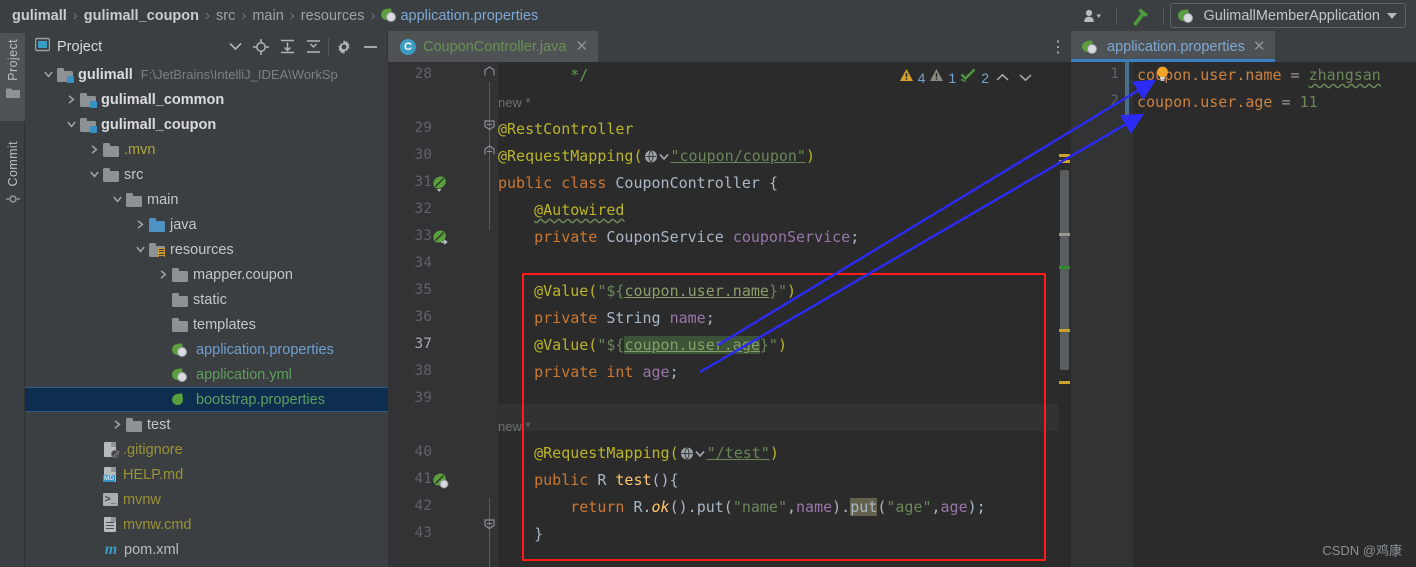  Describe the element at coordinates (206, 199) in the screenshot. I see `tree-node-main: main` at that location.